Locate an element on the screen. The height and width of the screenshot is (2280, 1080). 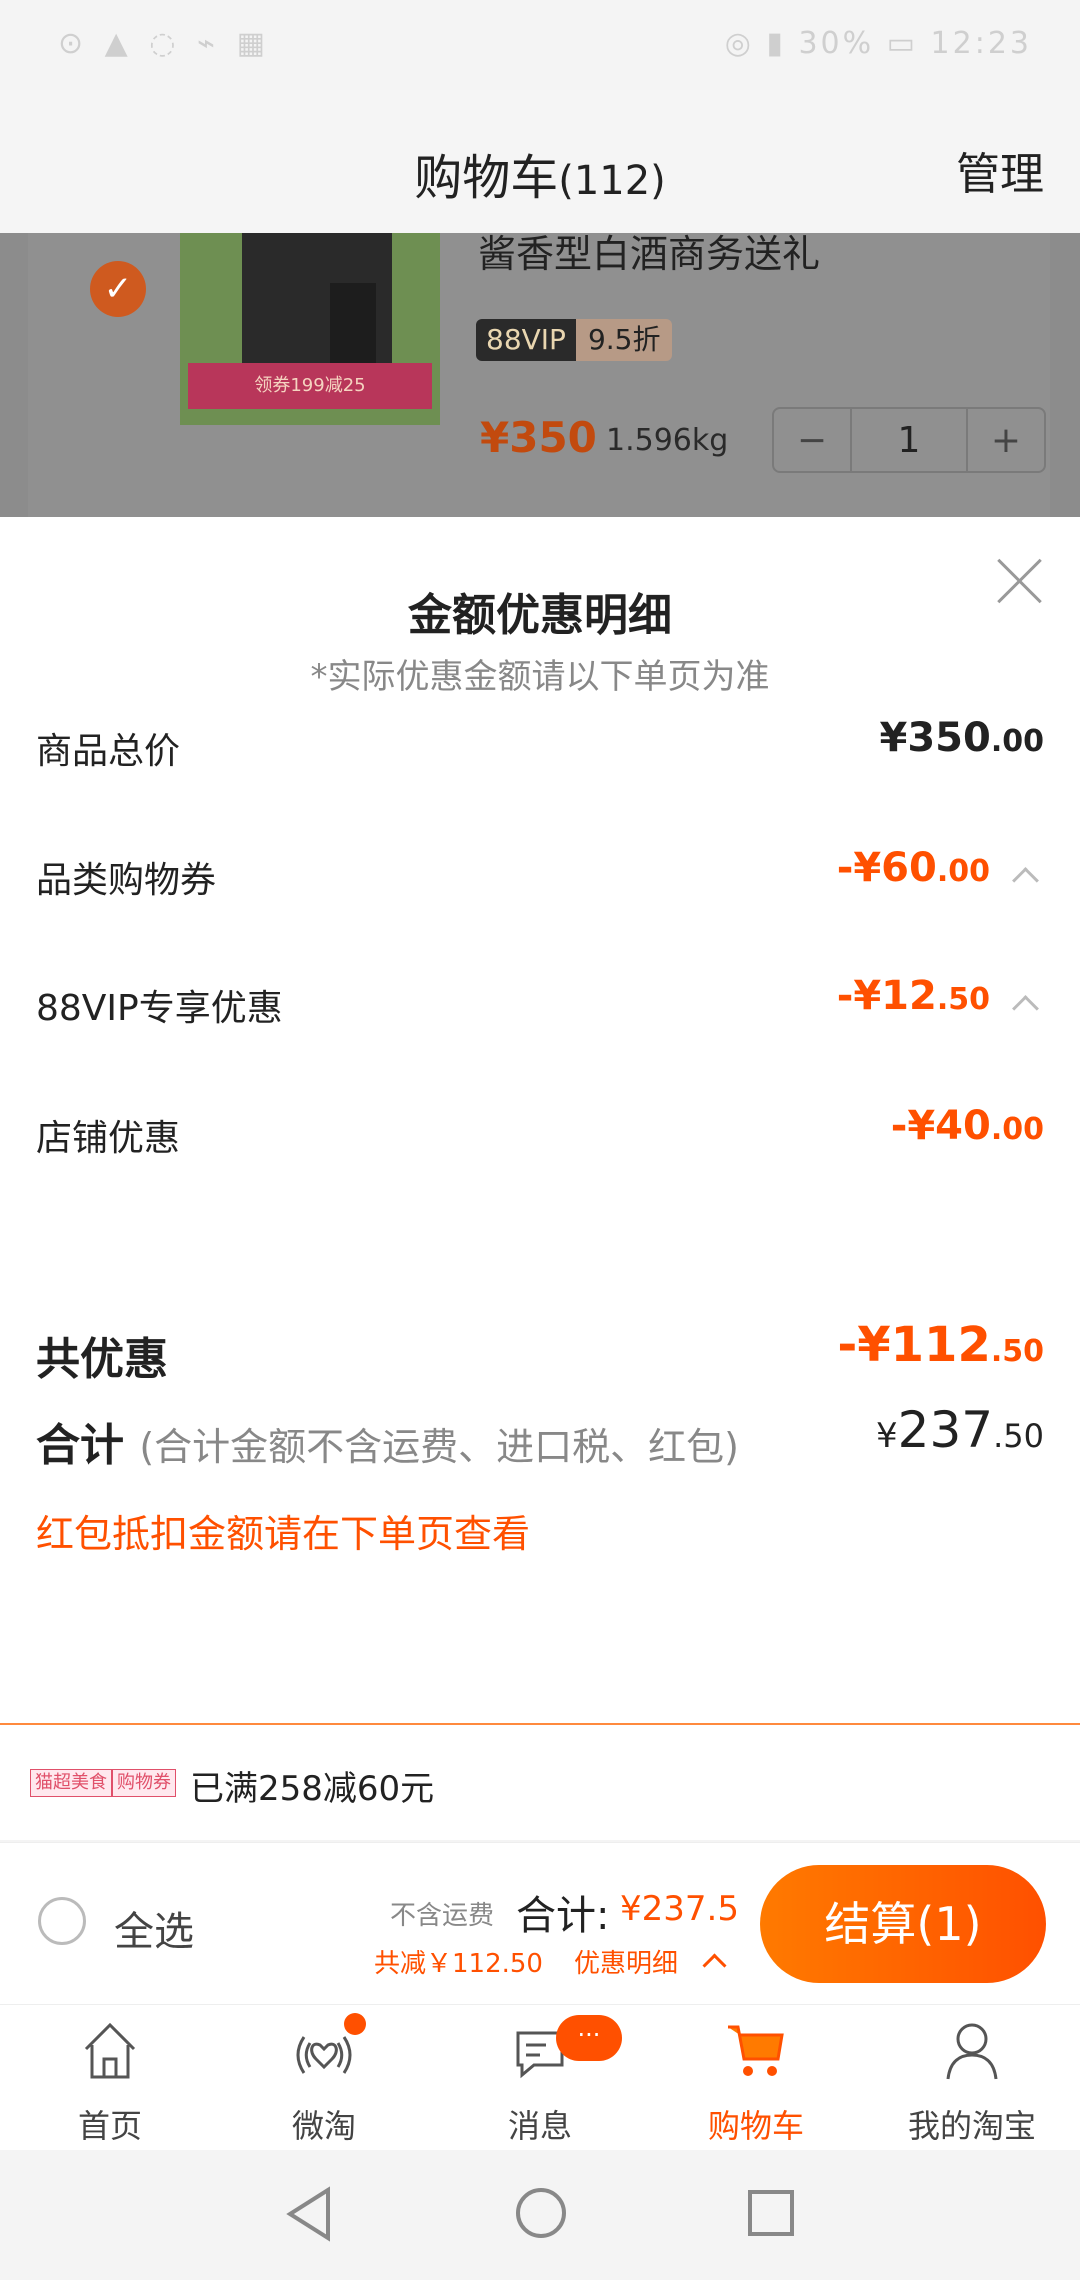
row-label-vip-discount: 88VIP专享优惠 is located at coordinates (159, 1005).